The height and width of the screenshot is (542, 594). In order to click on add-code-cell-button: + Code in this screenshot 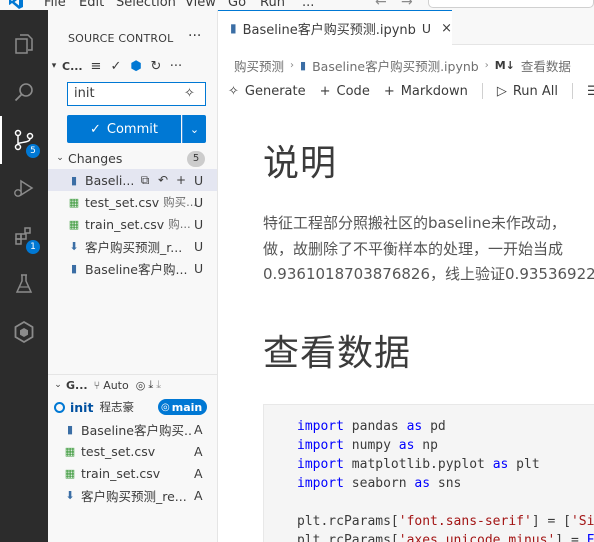, I will do `click(345, 91)`.